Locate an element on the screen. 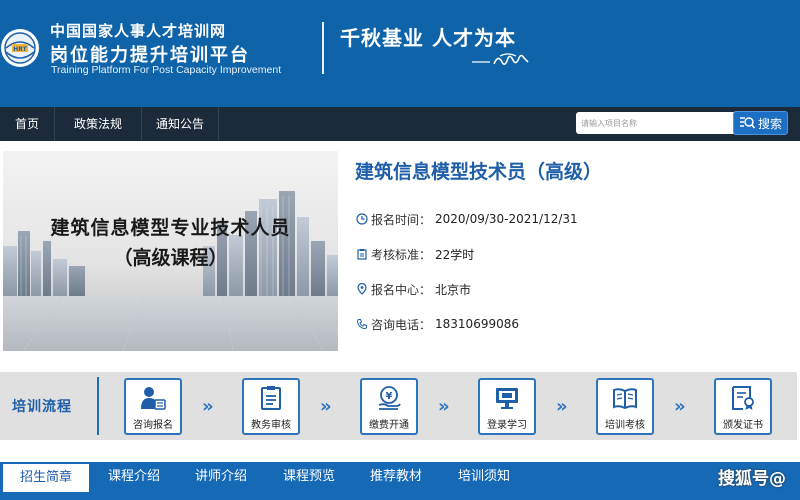 The height and width of the screenshot is (500, 800). svg-text: HRT is located at coordinates (20, 49).